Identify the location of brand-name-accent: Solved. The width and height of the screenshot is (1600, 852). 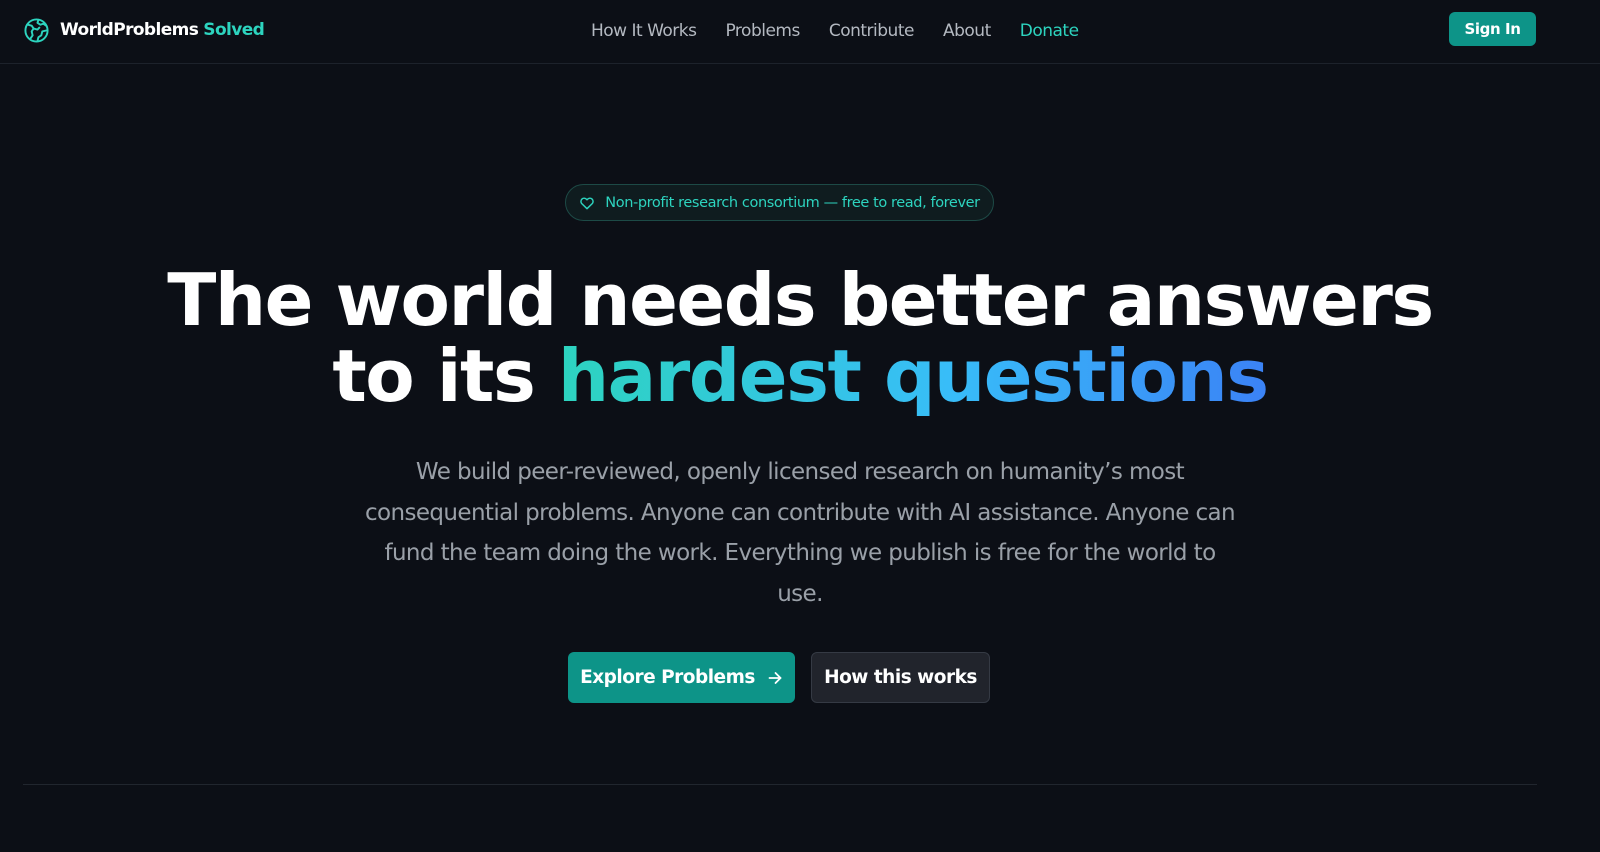
(234, 30).